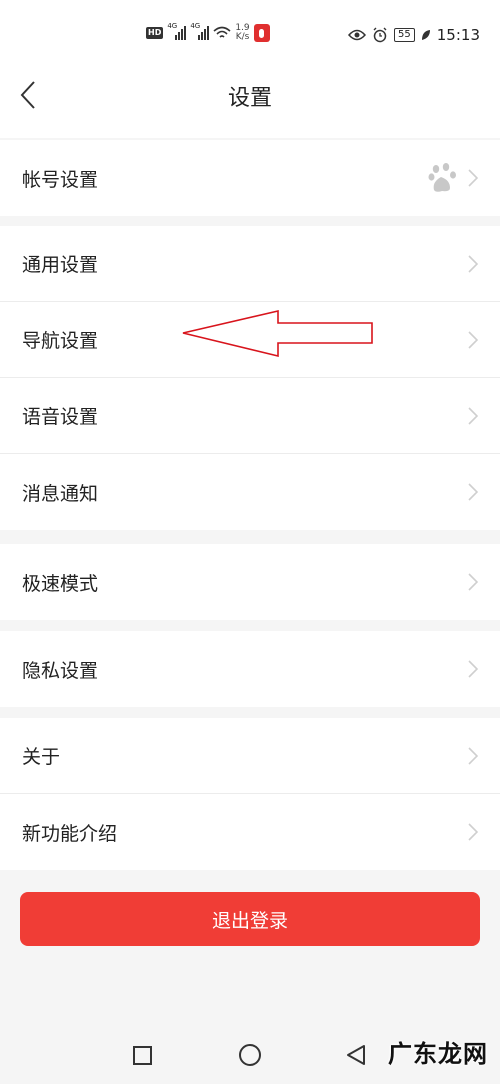  Describe the element at coordinates (250, 919) in the screenshot. I see `logout-button: 退出登录` at that location.